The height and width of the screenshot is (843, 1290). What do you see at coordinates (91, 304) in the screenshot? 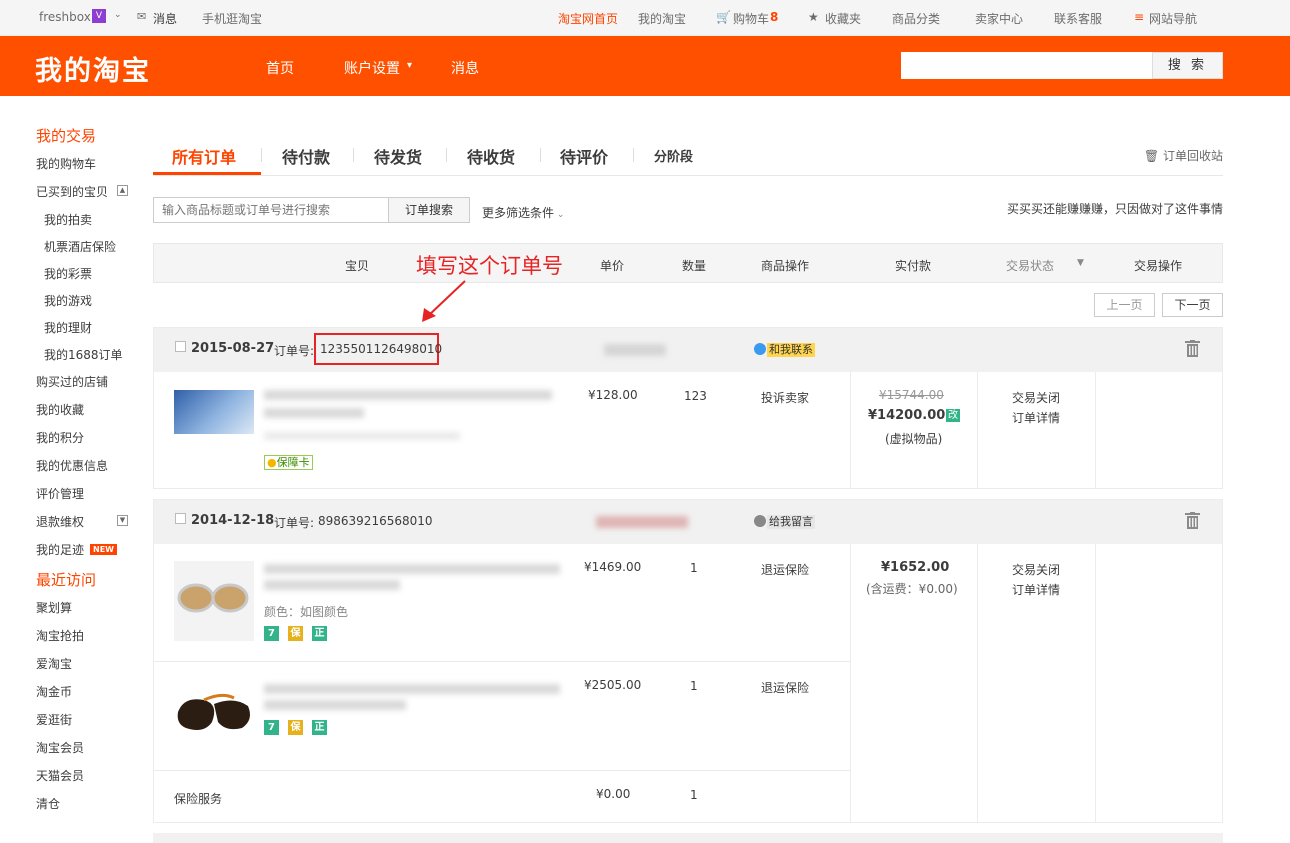
I see `sidebar-subitem-games: 我的游戏` at bounding box center [91, 304].